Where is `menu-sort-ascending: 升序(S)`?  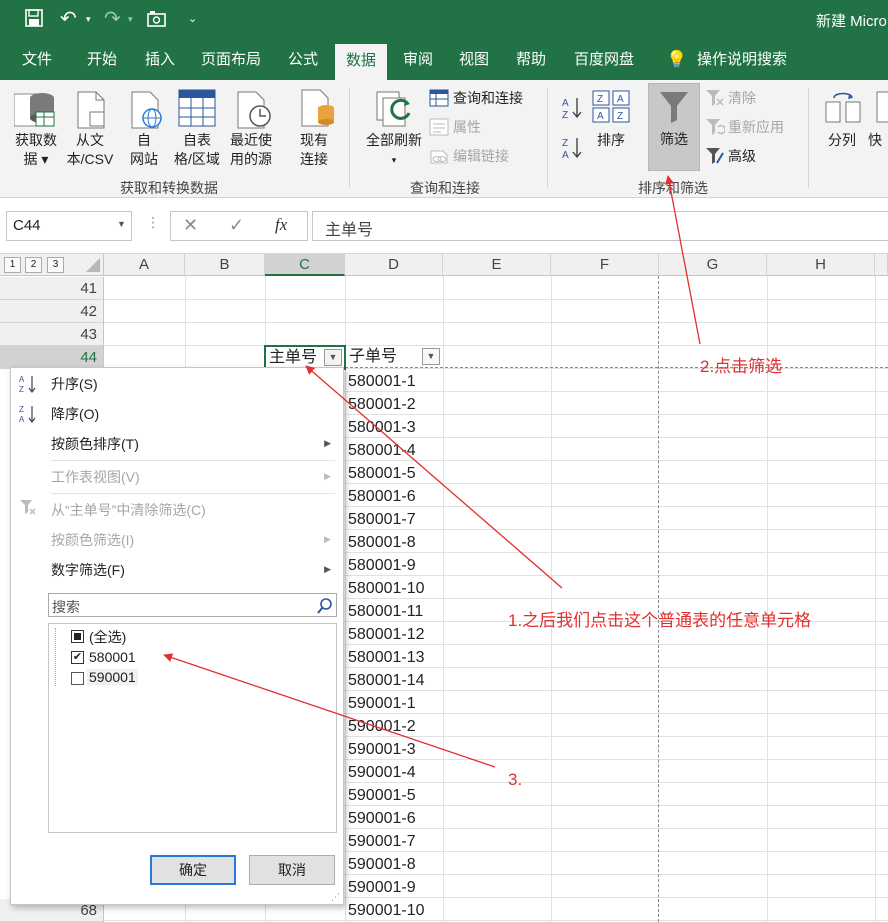 menu-sort-ascending: 升序(S) is located at coordinates (74, 384).